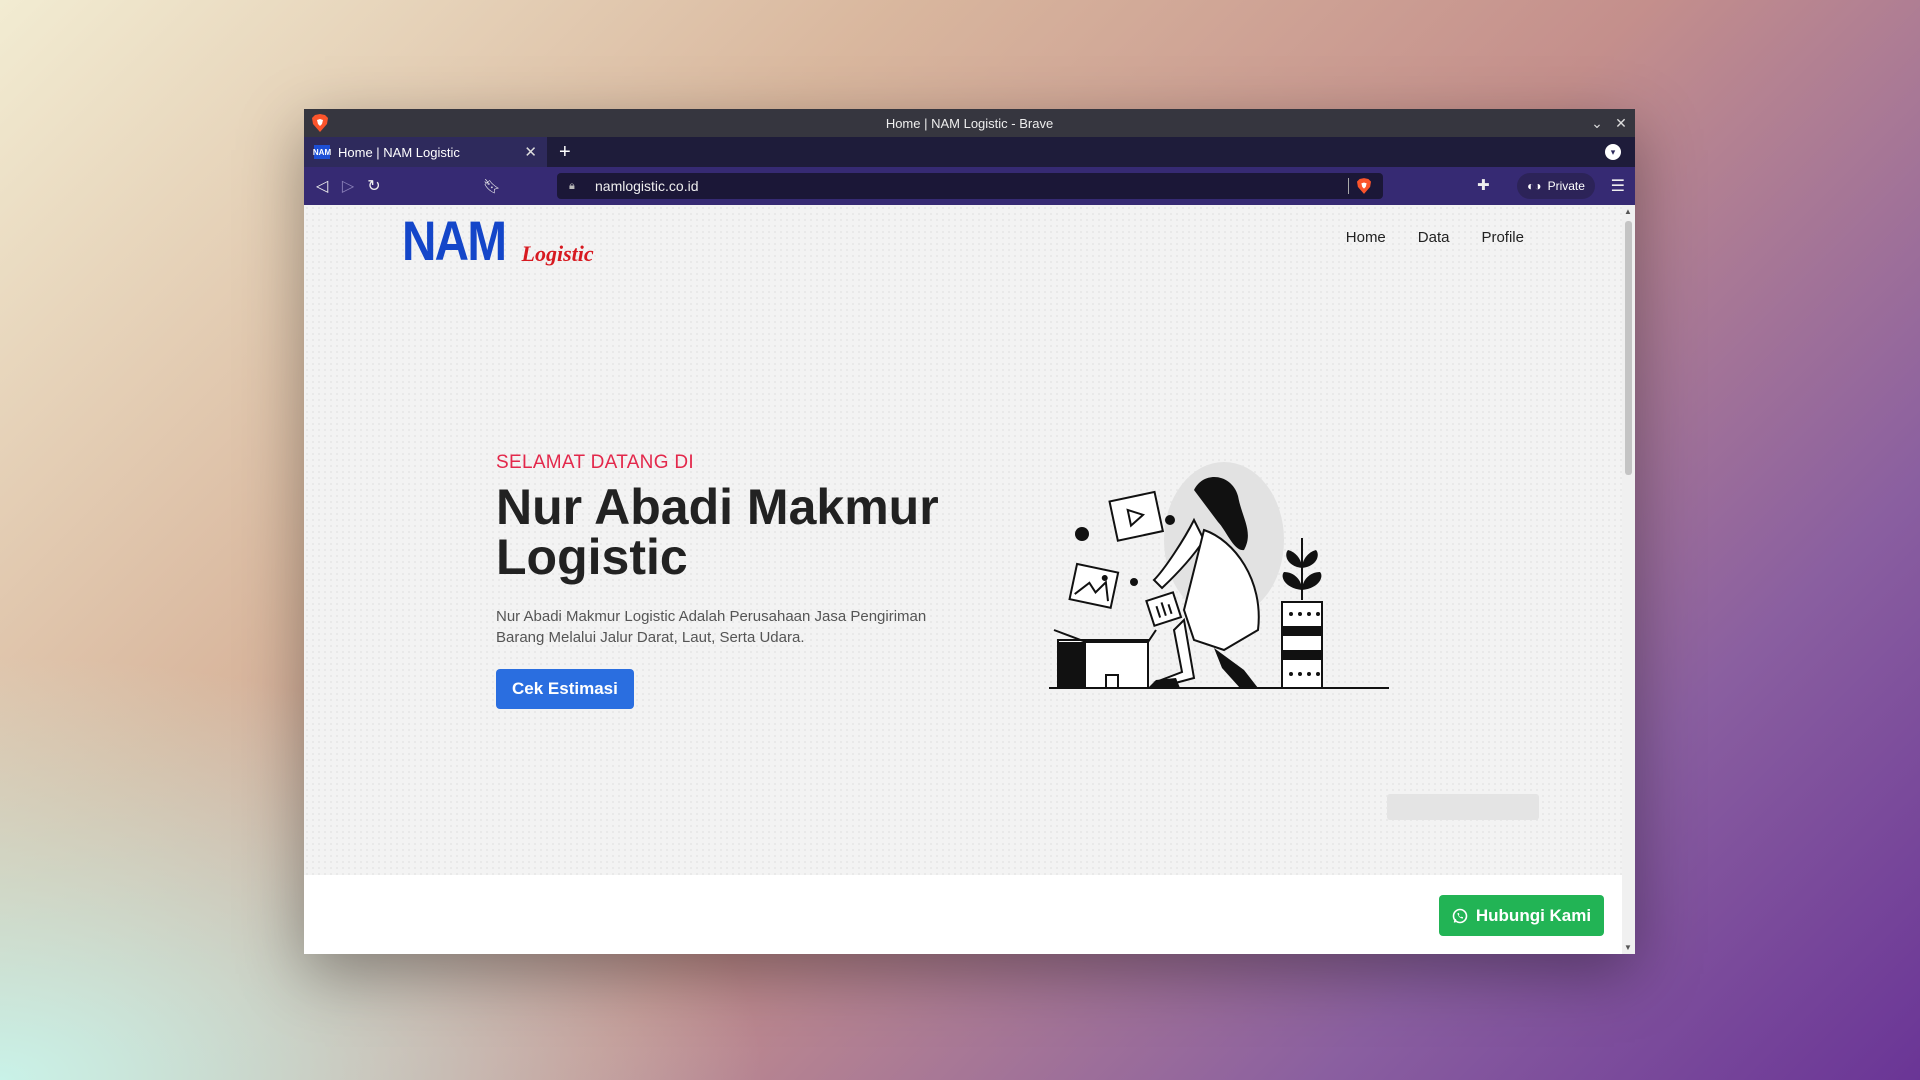  I want to click on address-bar: 🔒︎ namlogistic.co.id, so click(970, 186).